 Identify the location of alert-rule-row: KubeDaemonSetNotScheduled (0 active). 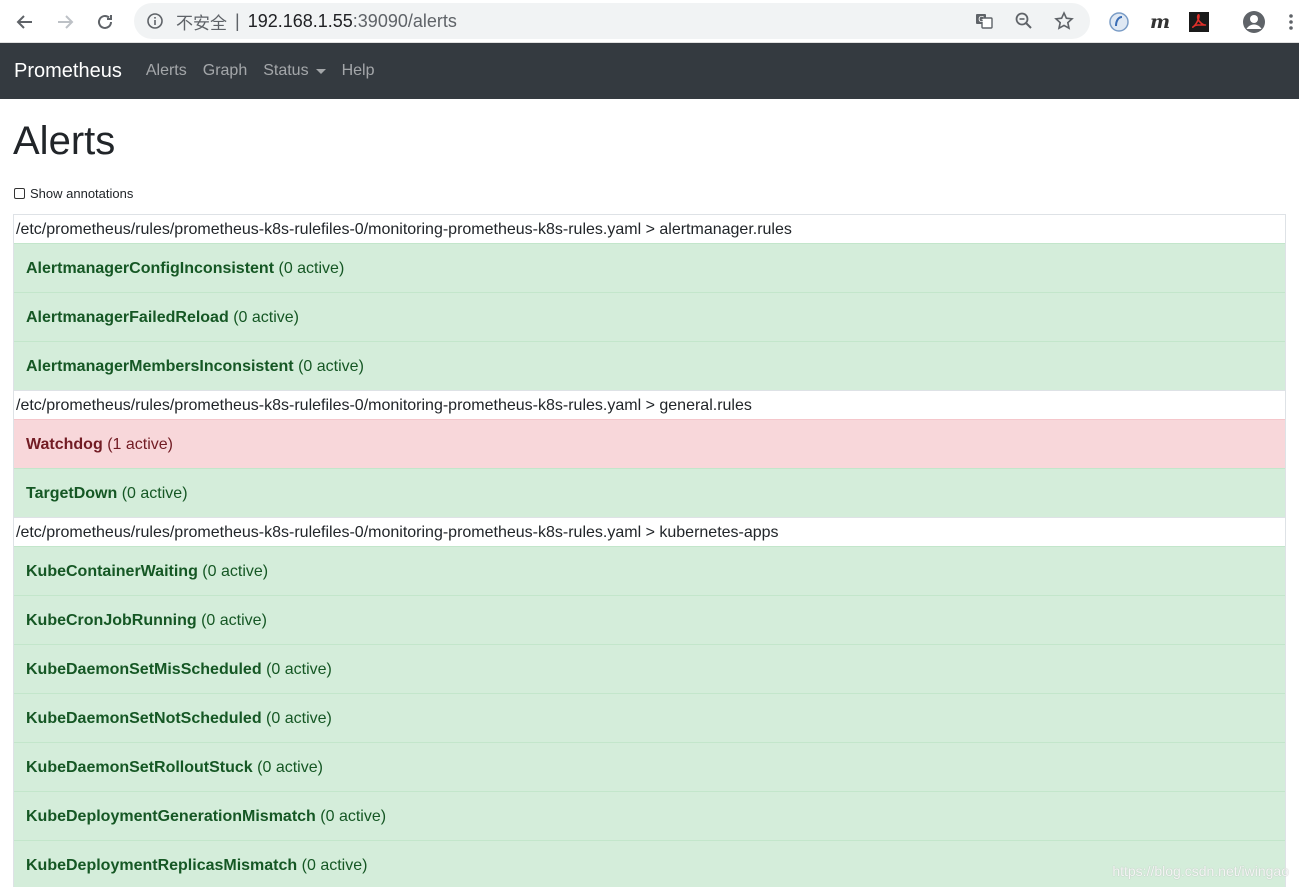
(649, 717).